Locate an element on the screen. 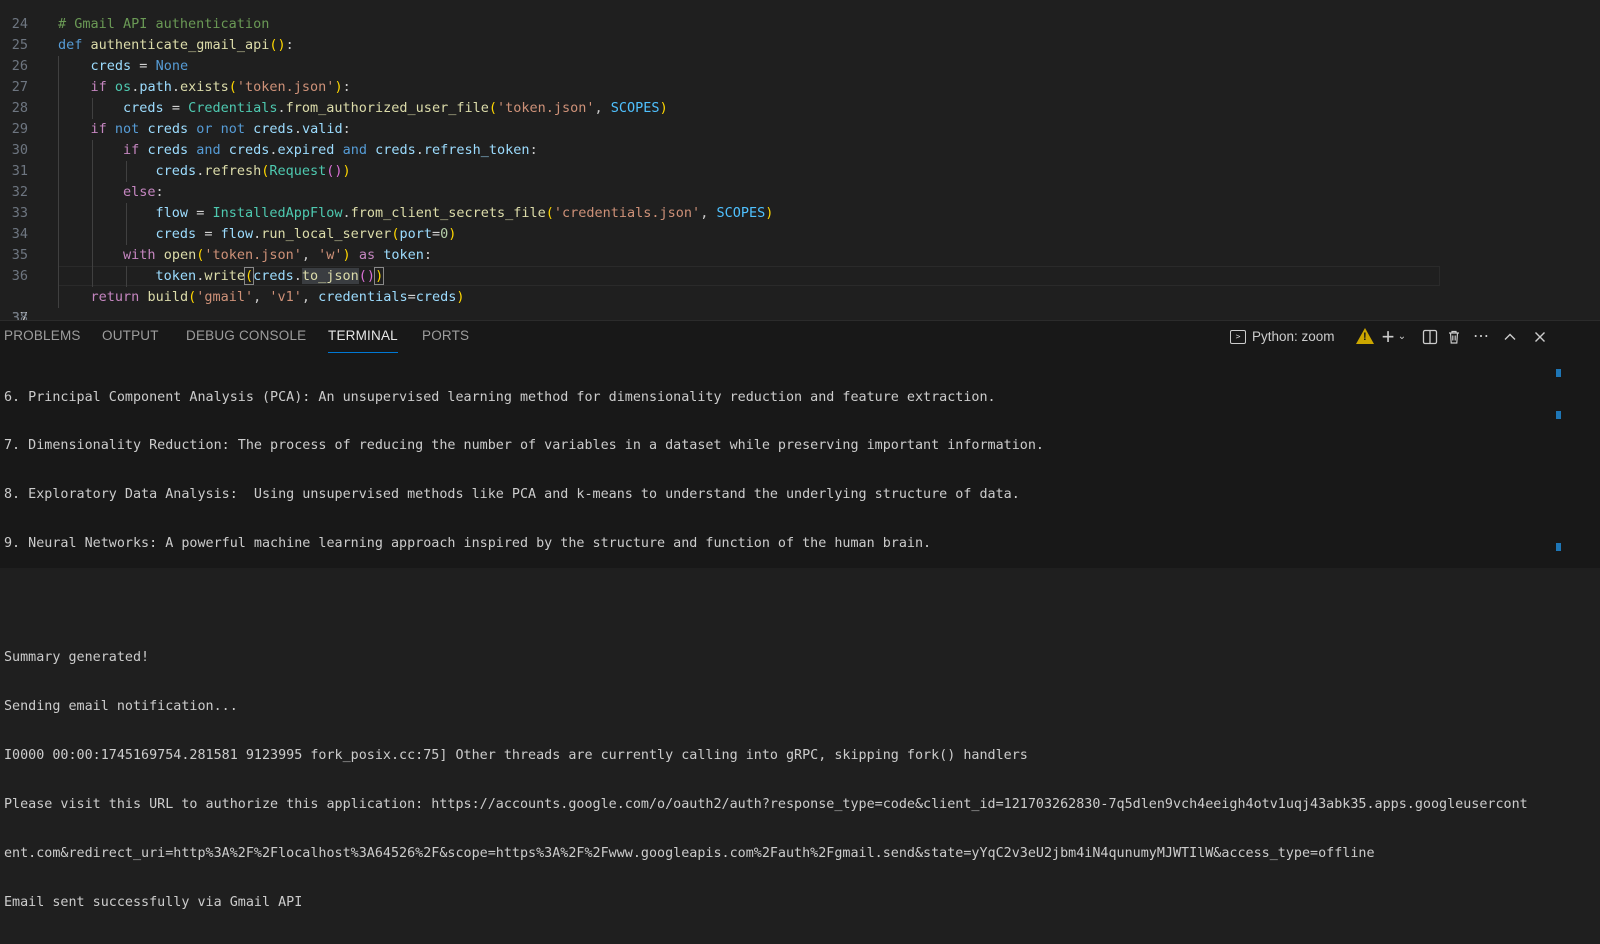 This screenshot has height=944, width=1600. code-text: creds = flow.run_local_server(port=0) is located at coordinates (306, 234).